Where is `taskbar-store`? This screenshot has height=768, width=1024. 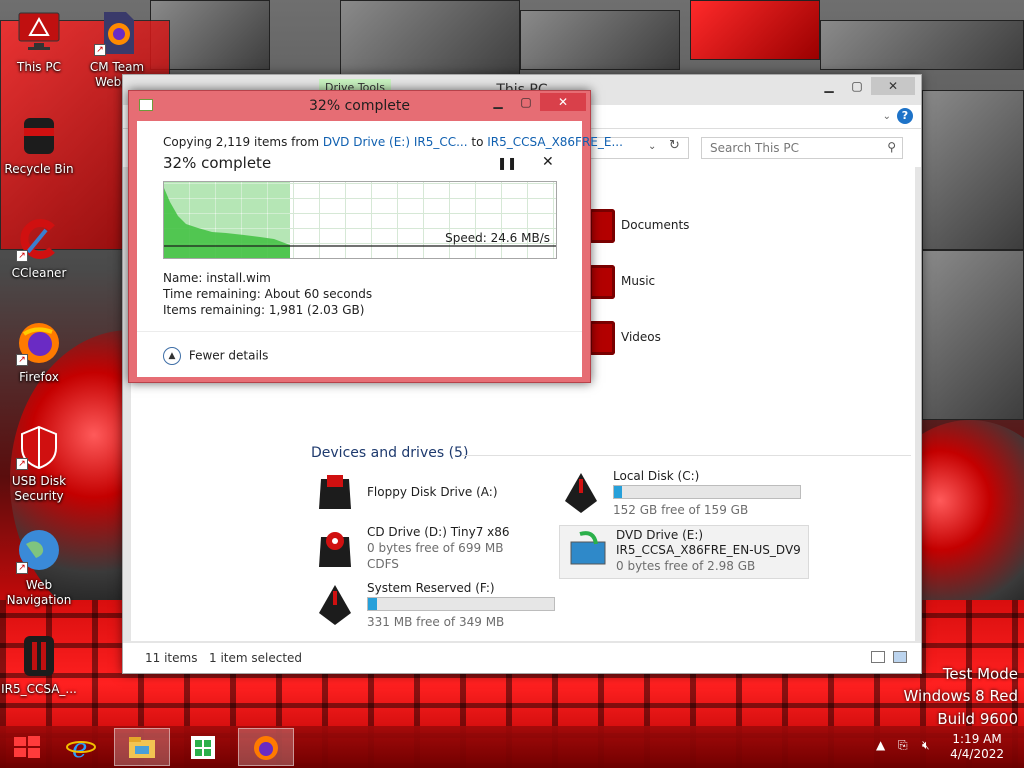 taskbar-store is located at coordinates (204, 747).